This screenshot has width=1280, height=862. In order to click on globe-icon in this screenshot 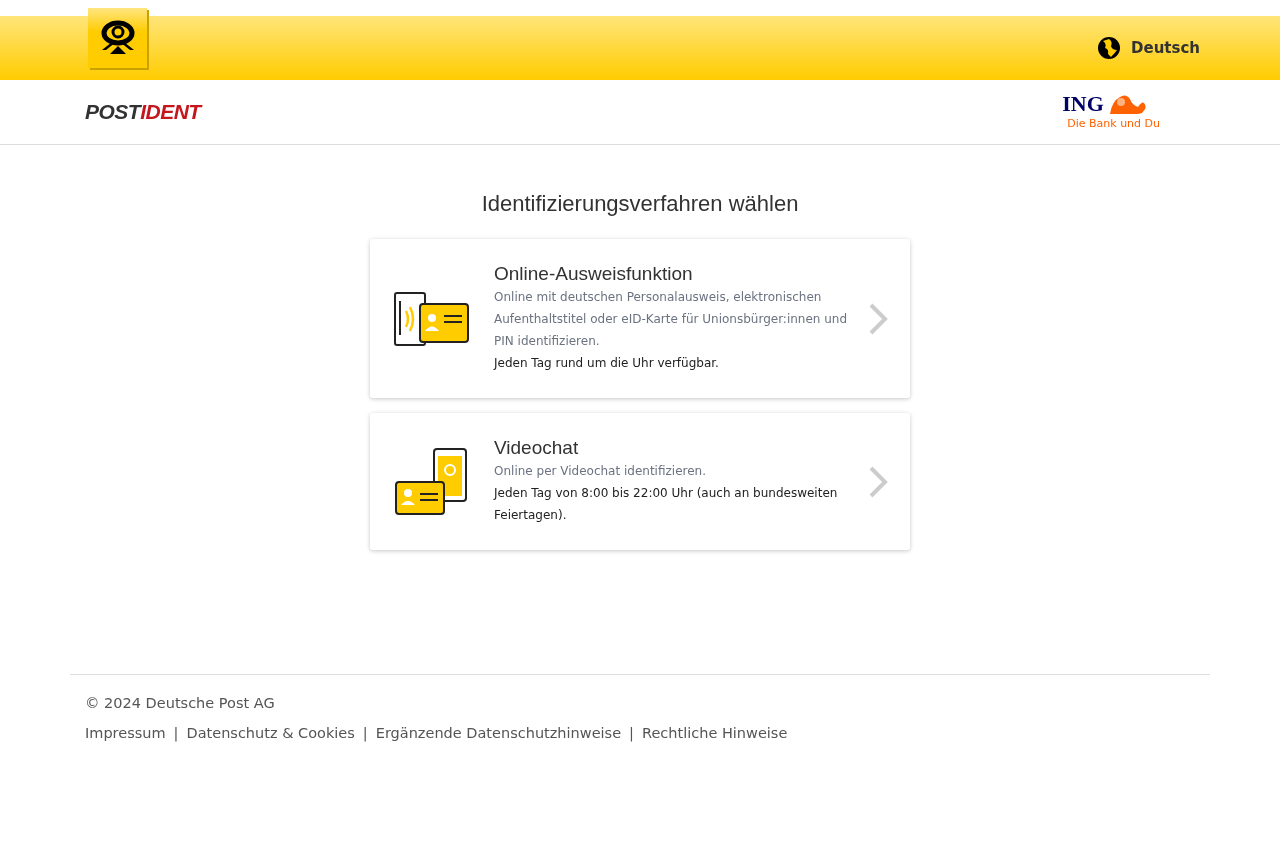, I will do `click(1109, 48)`.